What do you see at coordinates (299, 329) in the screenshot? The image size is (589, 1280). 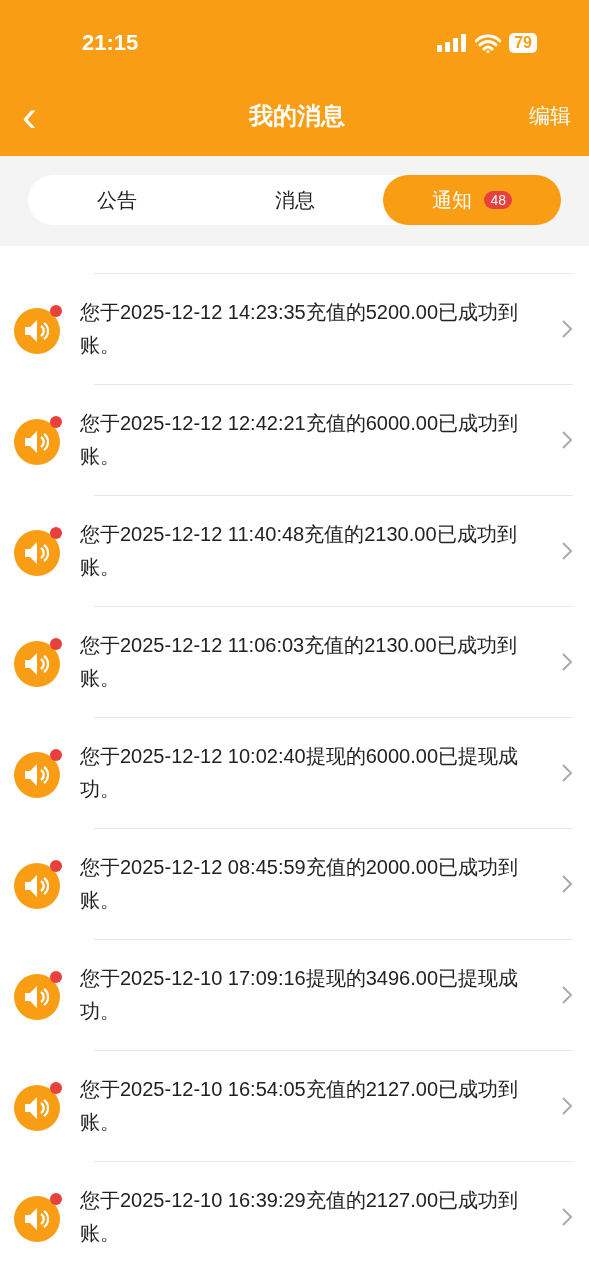 I see `notice-text: 您于2025-12-12 14:23:35充值的5200.00已成功到账。` at bounding box center [299, 329].